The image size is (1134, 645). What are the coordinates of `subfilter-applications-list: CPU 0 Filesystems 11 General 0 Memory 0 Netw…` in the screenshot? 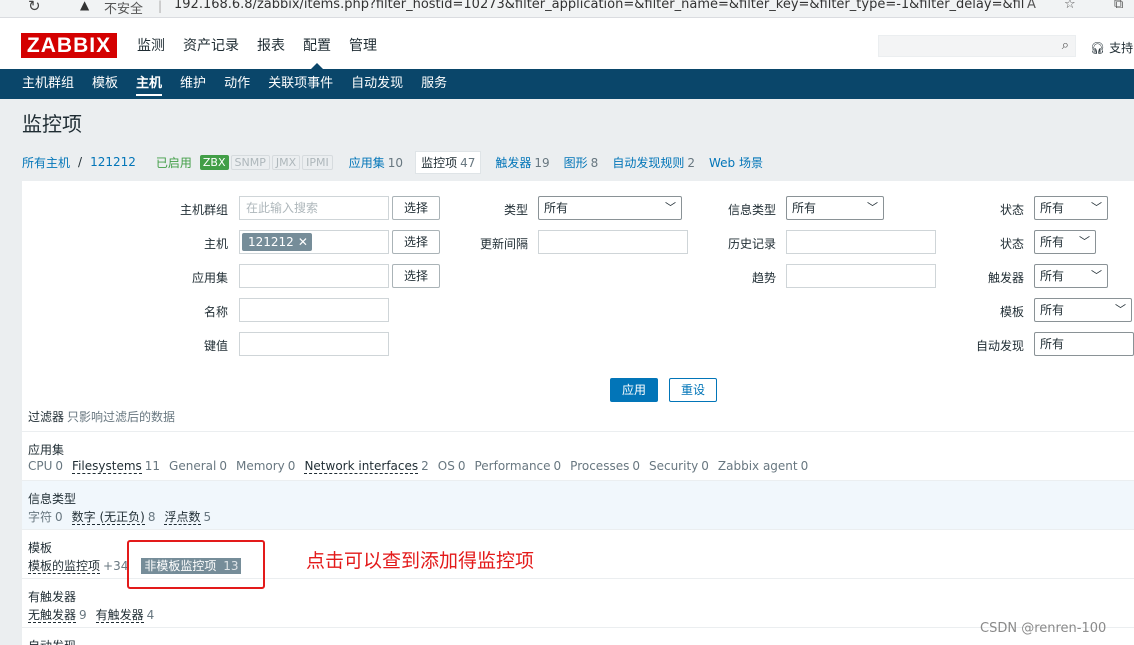 It's located at (422, 466).